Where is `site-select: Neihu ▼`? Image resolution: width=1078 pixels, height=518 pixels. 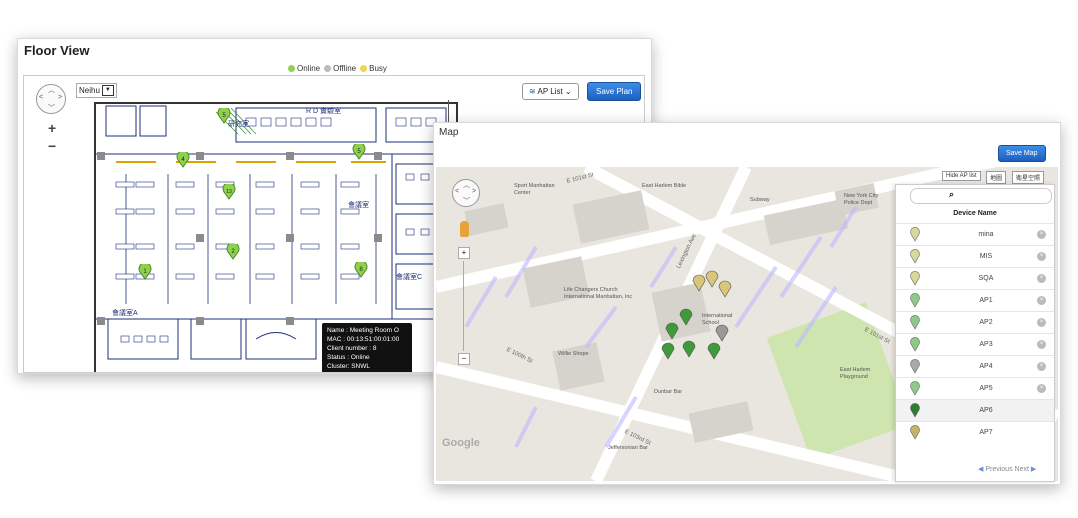 site-select: Neihu ▼ is located at coordinates (96, 90).